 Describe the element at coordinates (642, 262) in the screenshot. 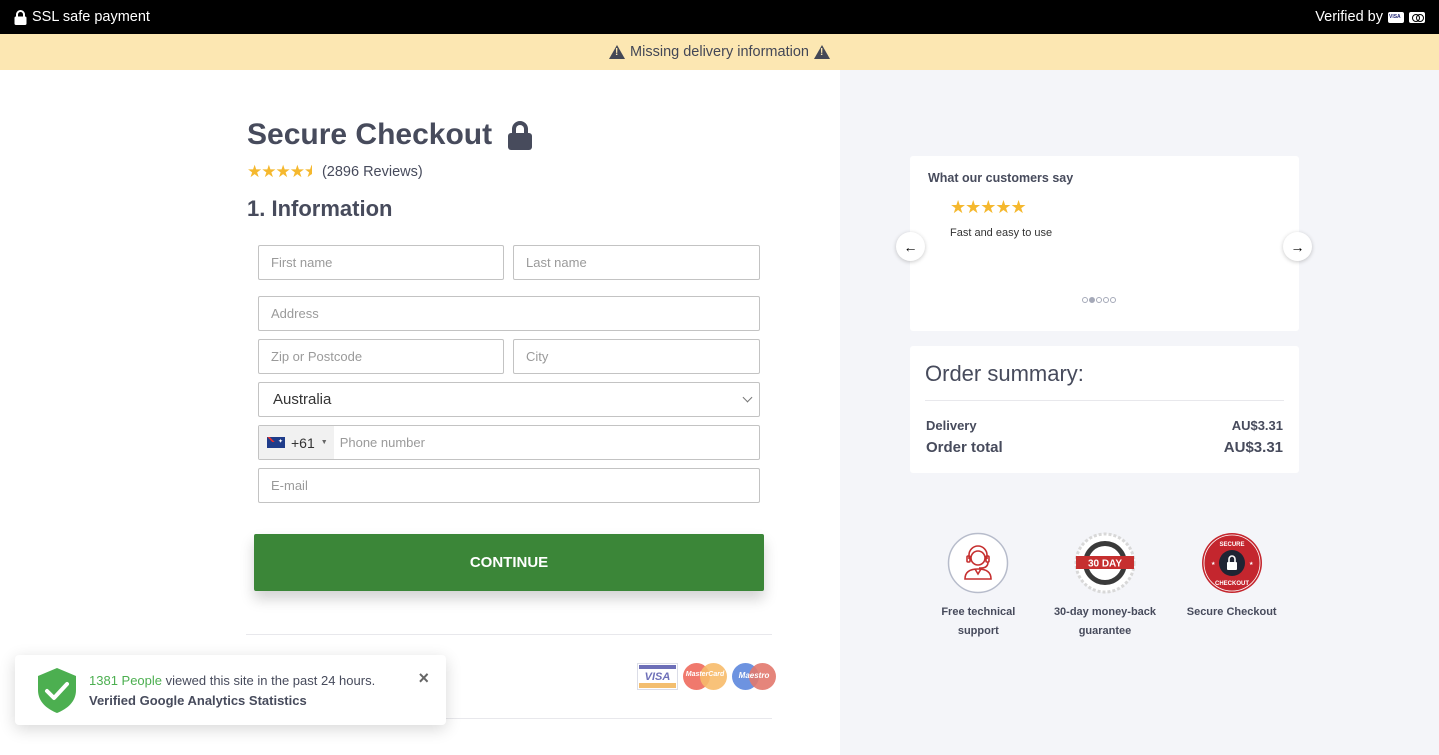

I see `last-name-input` at that location.